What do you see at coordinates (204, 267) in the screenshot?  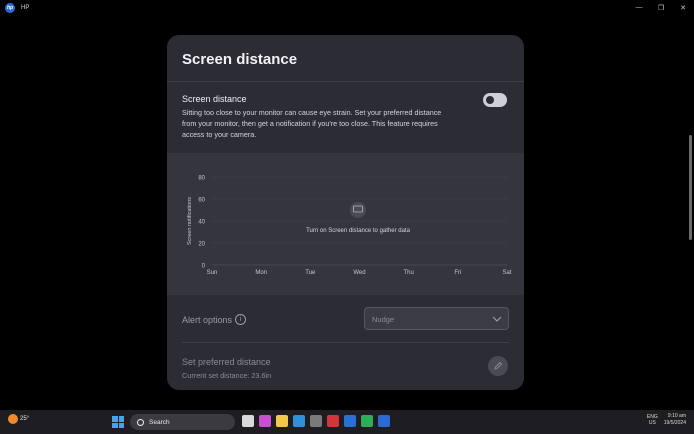 I see `y-tick-label: 0` at bounding box center [204, 267].